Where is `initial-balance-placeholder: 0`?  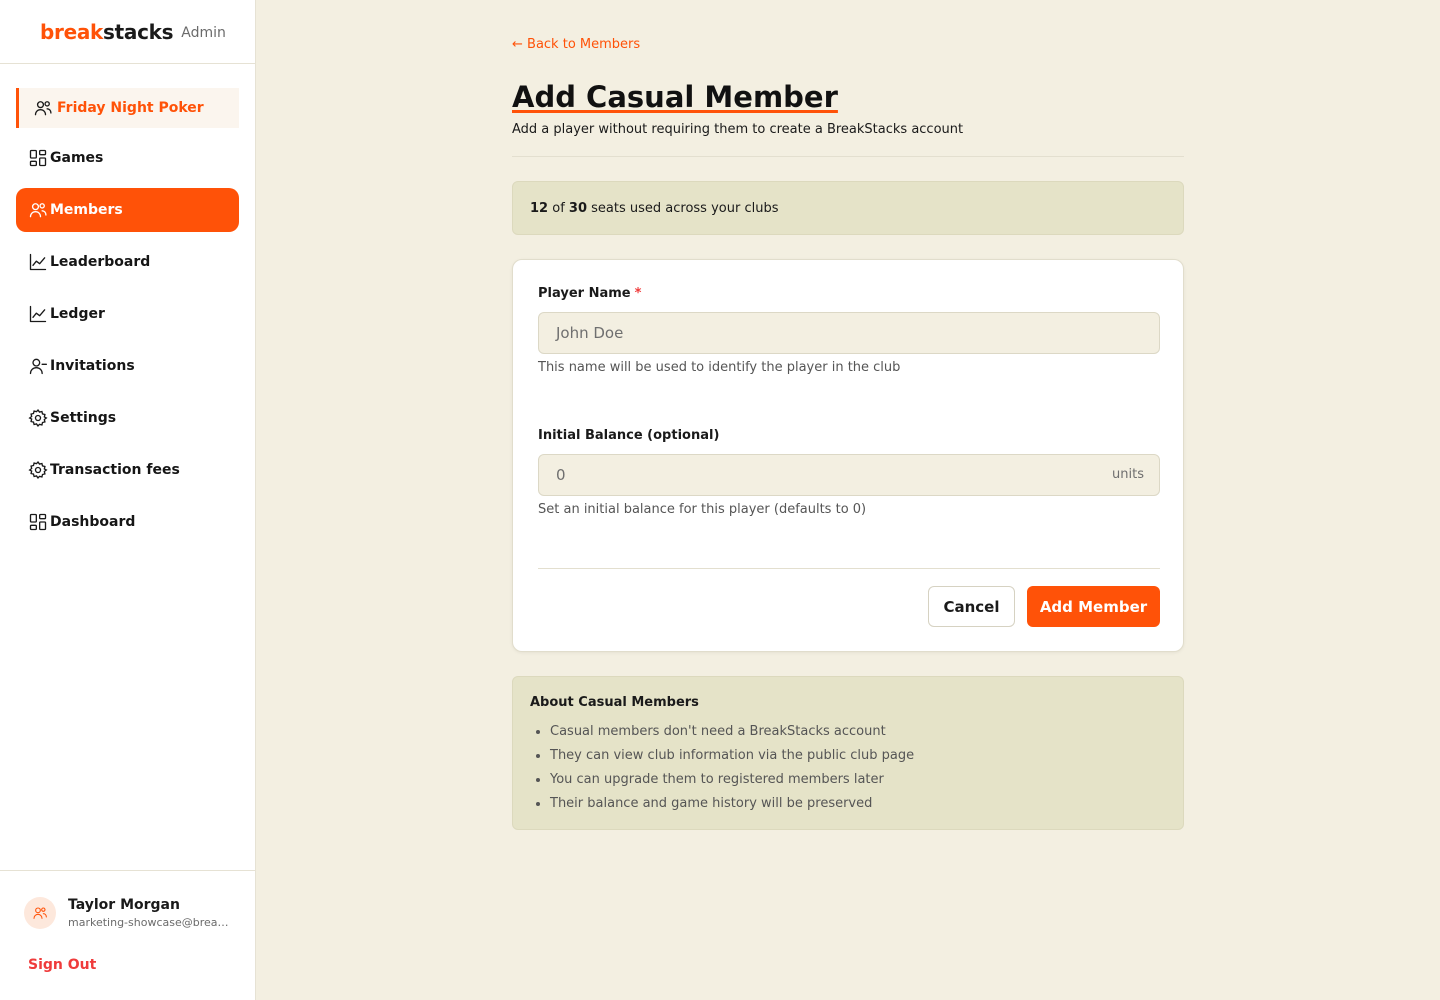
initial-balance-placeholder: 0 is located at coordinates (561, 475).